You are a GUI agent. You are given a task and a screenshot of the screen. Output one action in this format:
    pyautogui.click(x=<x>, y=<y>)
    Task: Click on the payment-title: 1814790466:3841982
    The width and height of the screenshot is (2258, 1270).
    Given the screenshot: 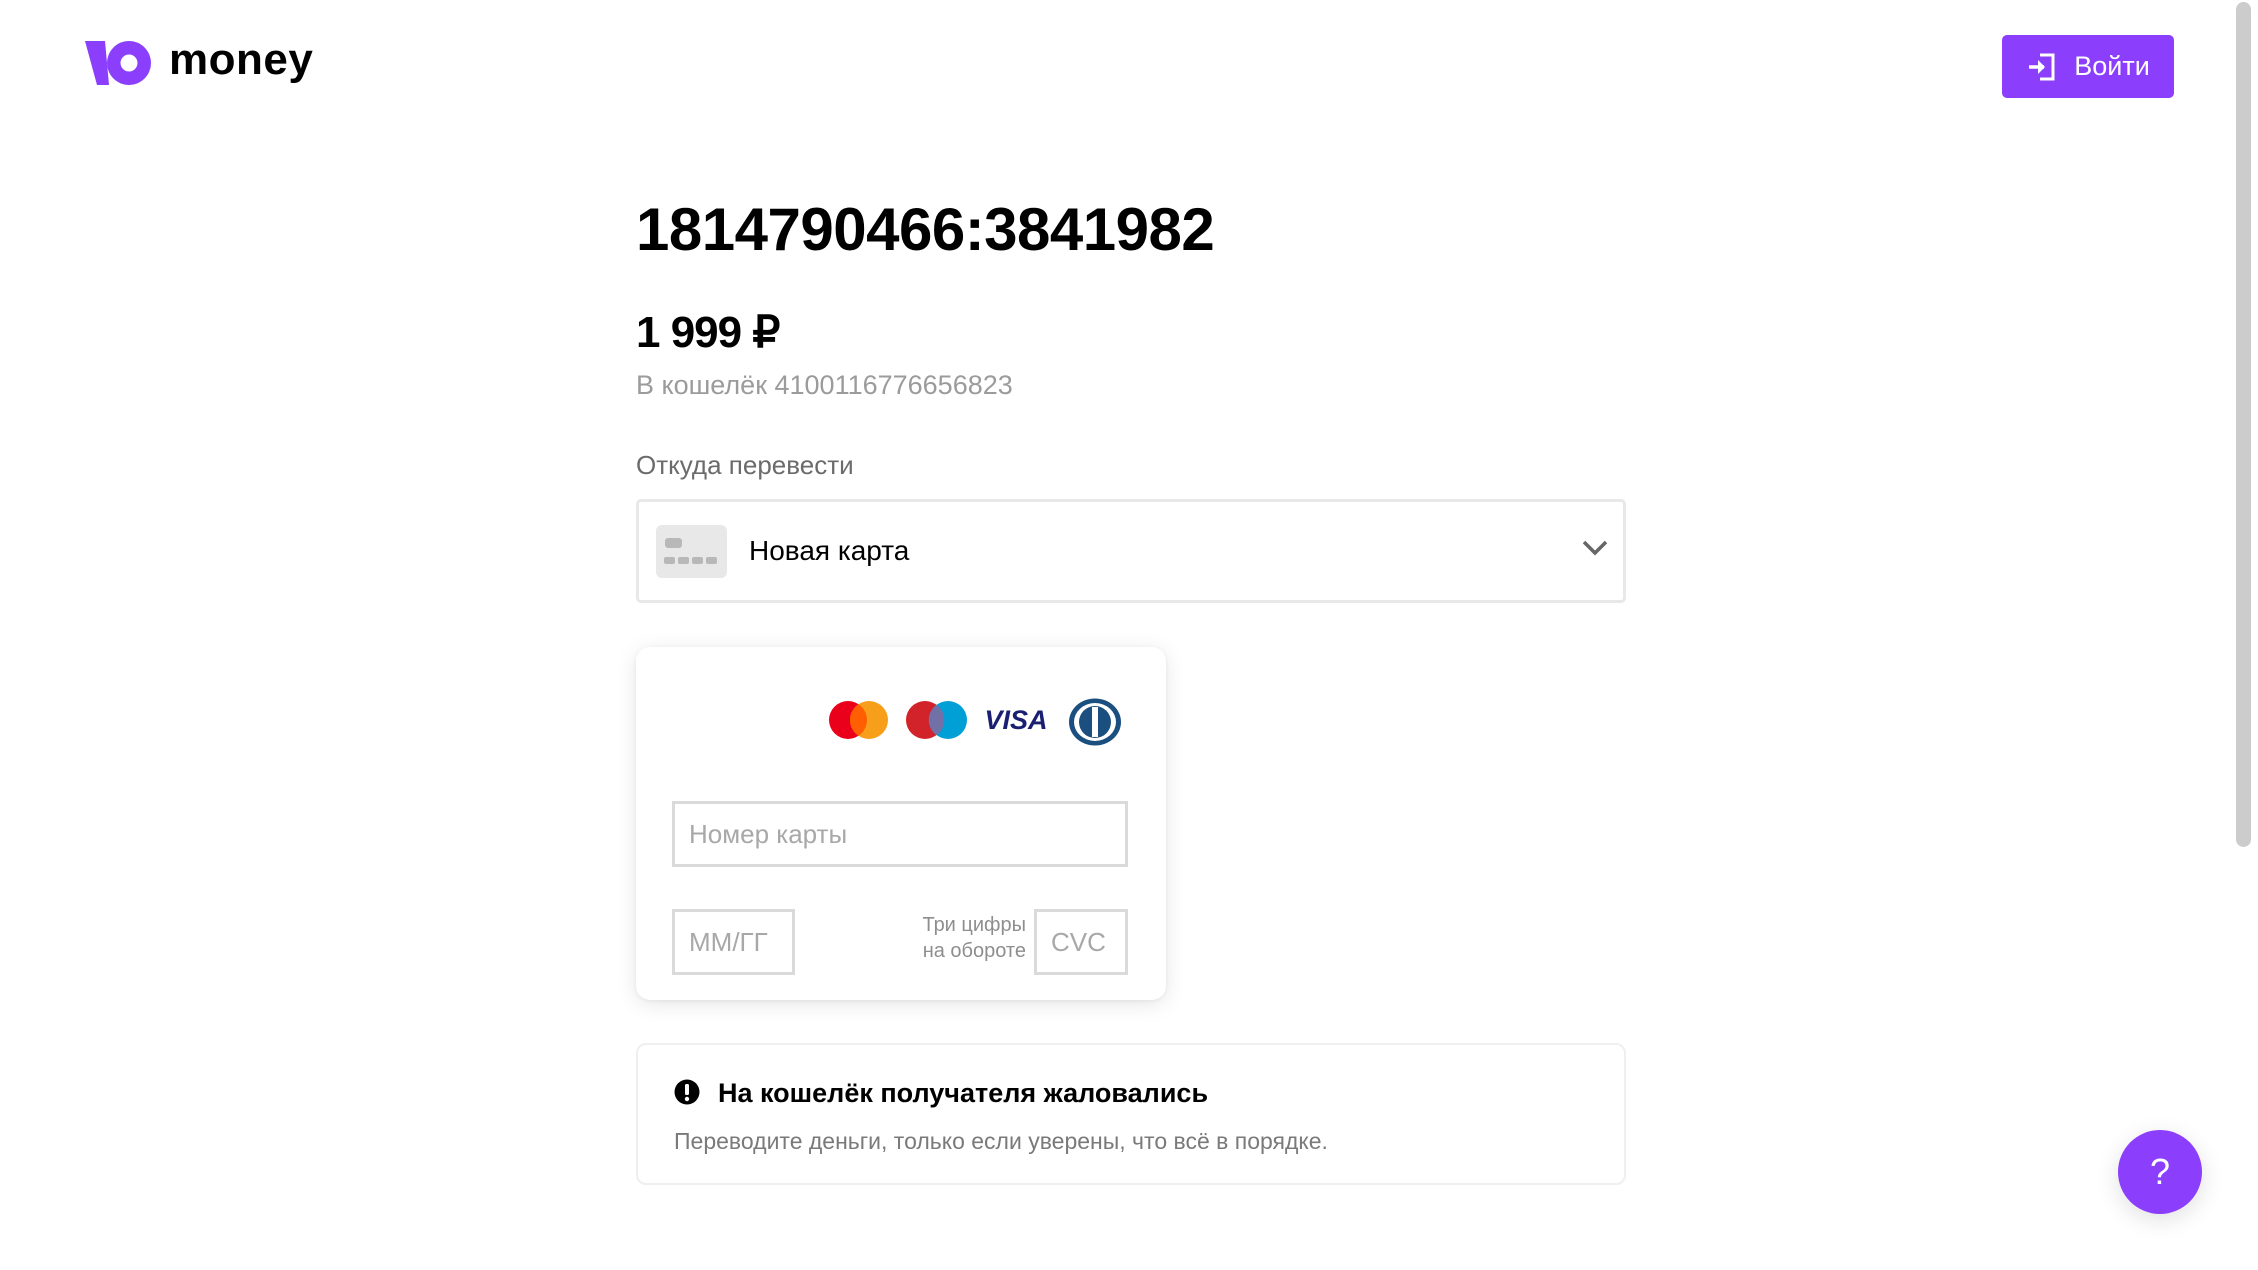 What is the action you would take?
    pyautogui.click(x=925, y=229)
    